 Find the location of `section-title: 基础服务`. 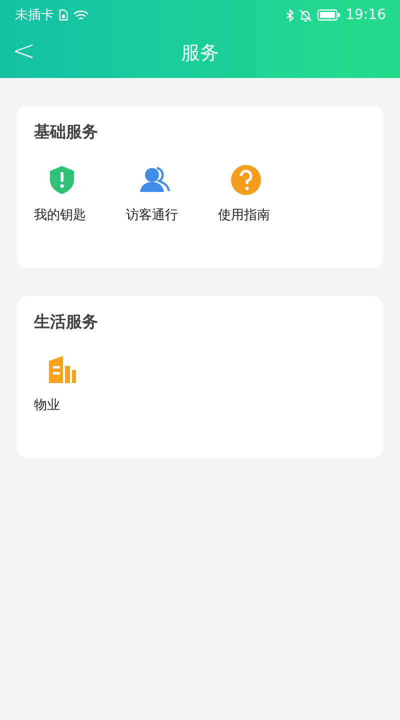

section-title: 基础服务 is located at coordinates (66, 132).